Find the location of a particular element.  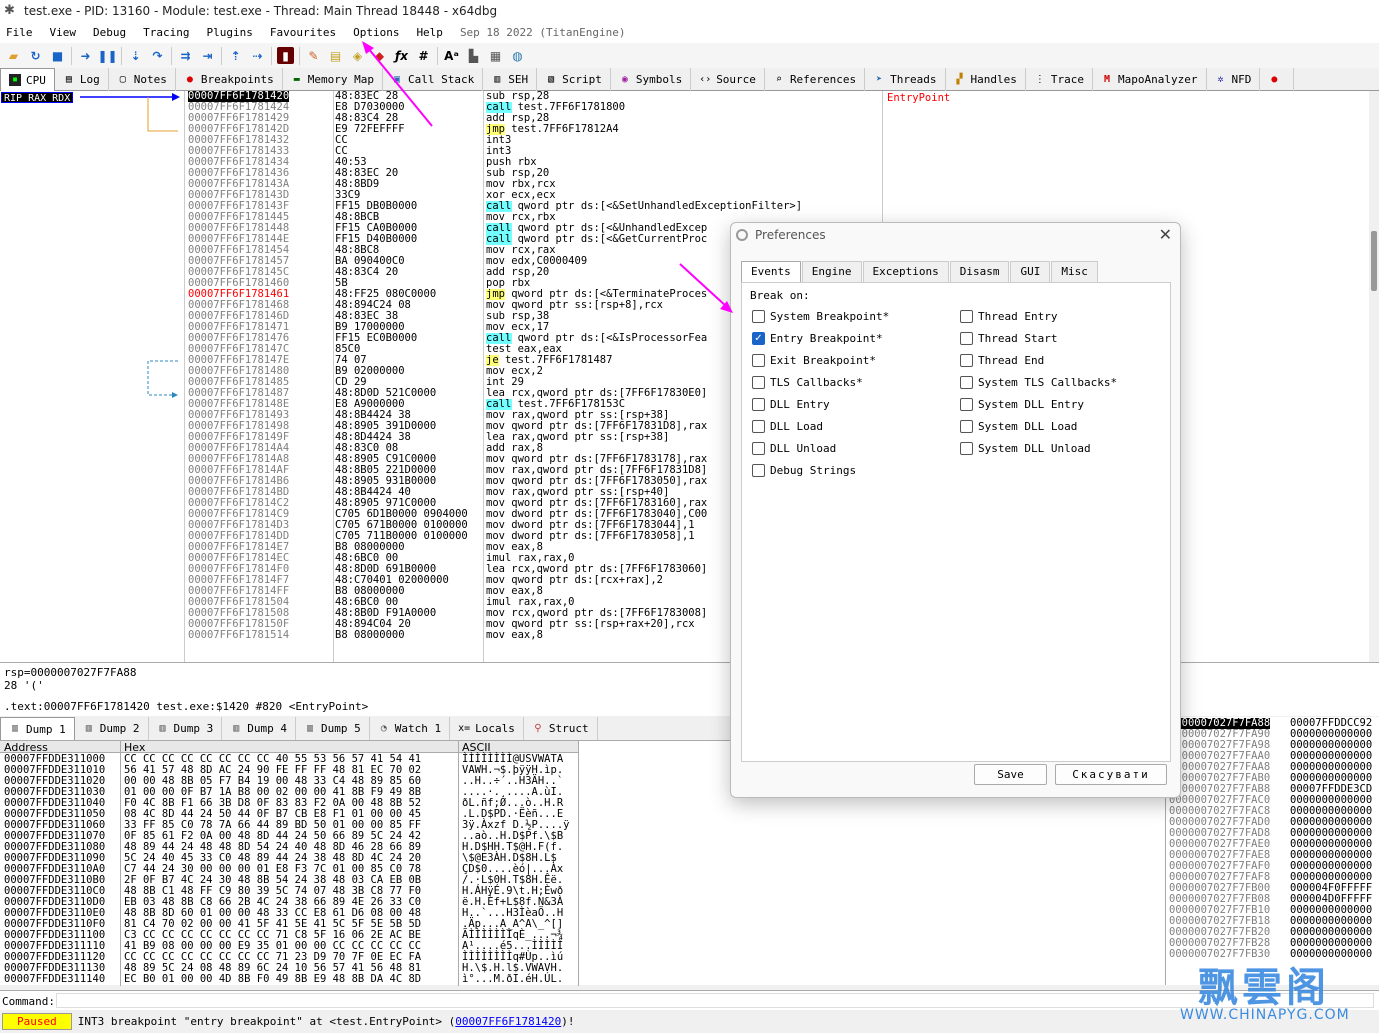

tab-dump-5: ▥ Dump 5 is located at coordinates (333, 728).